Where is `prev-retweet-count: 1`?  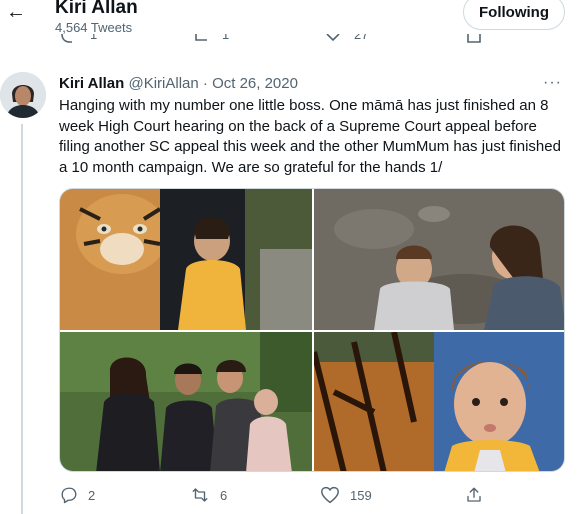
prev-retweet-count: 1 is located at coordinates (94, 38).